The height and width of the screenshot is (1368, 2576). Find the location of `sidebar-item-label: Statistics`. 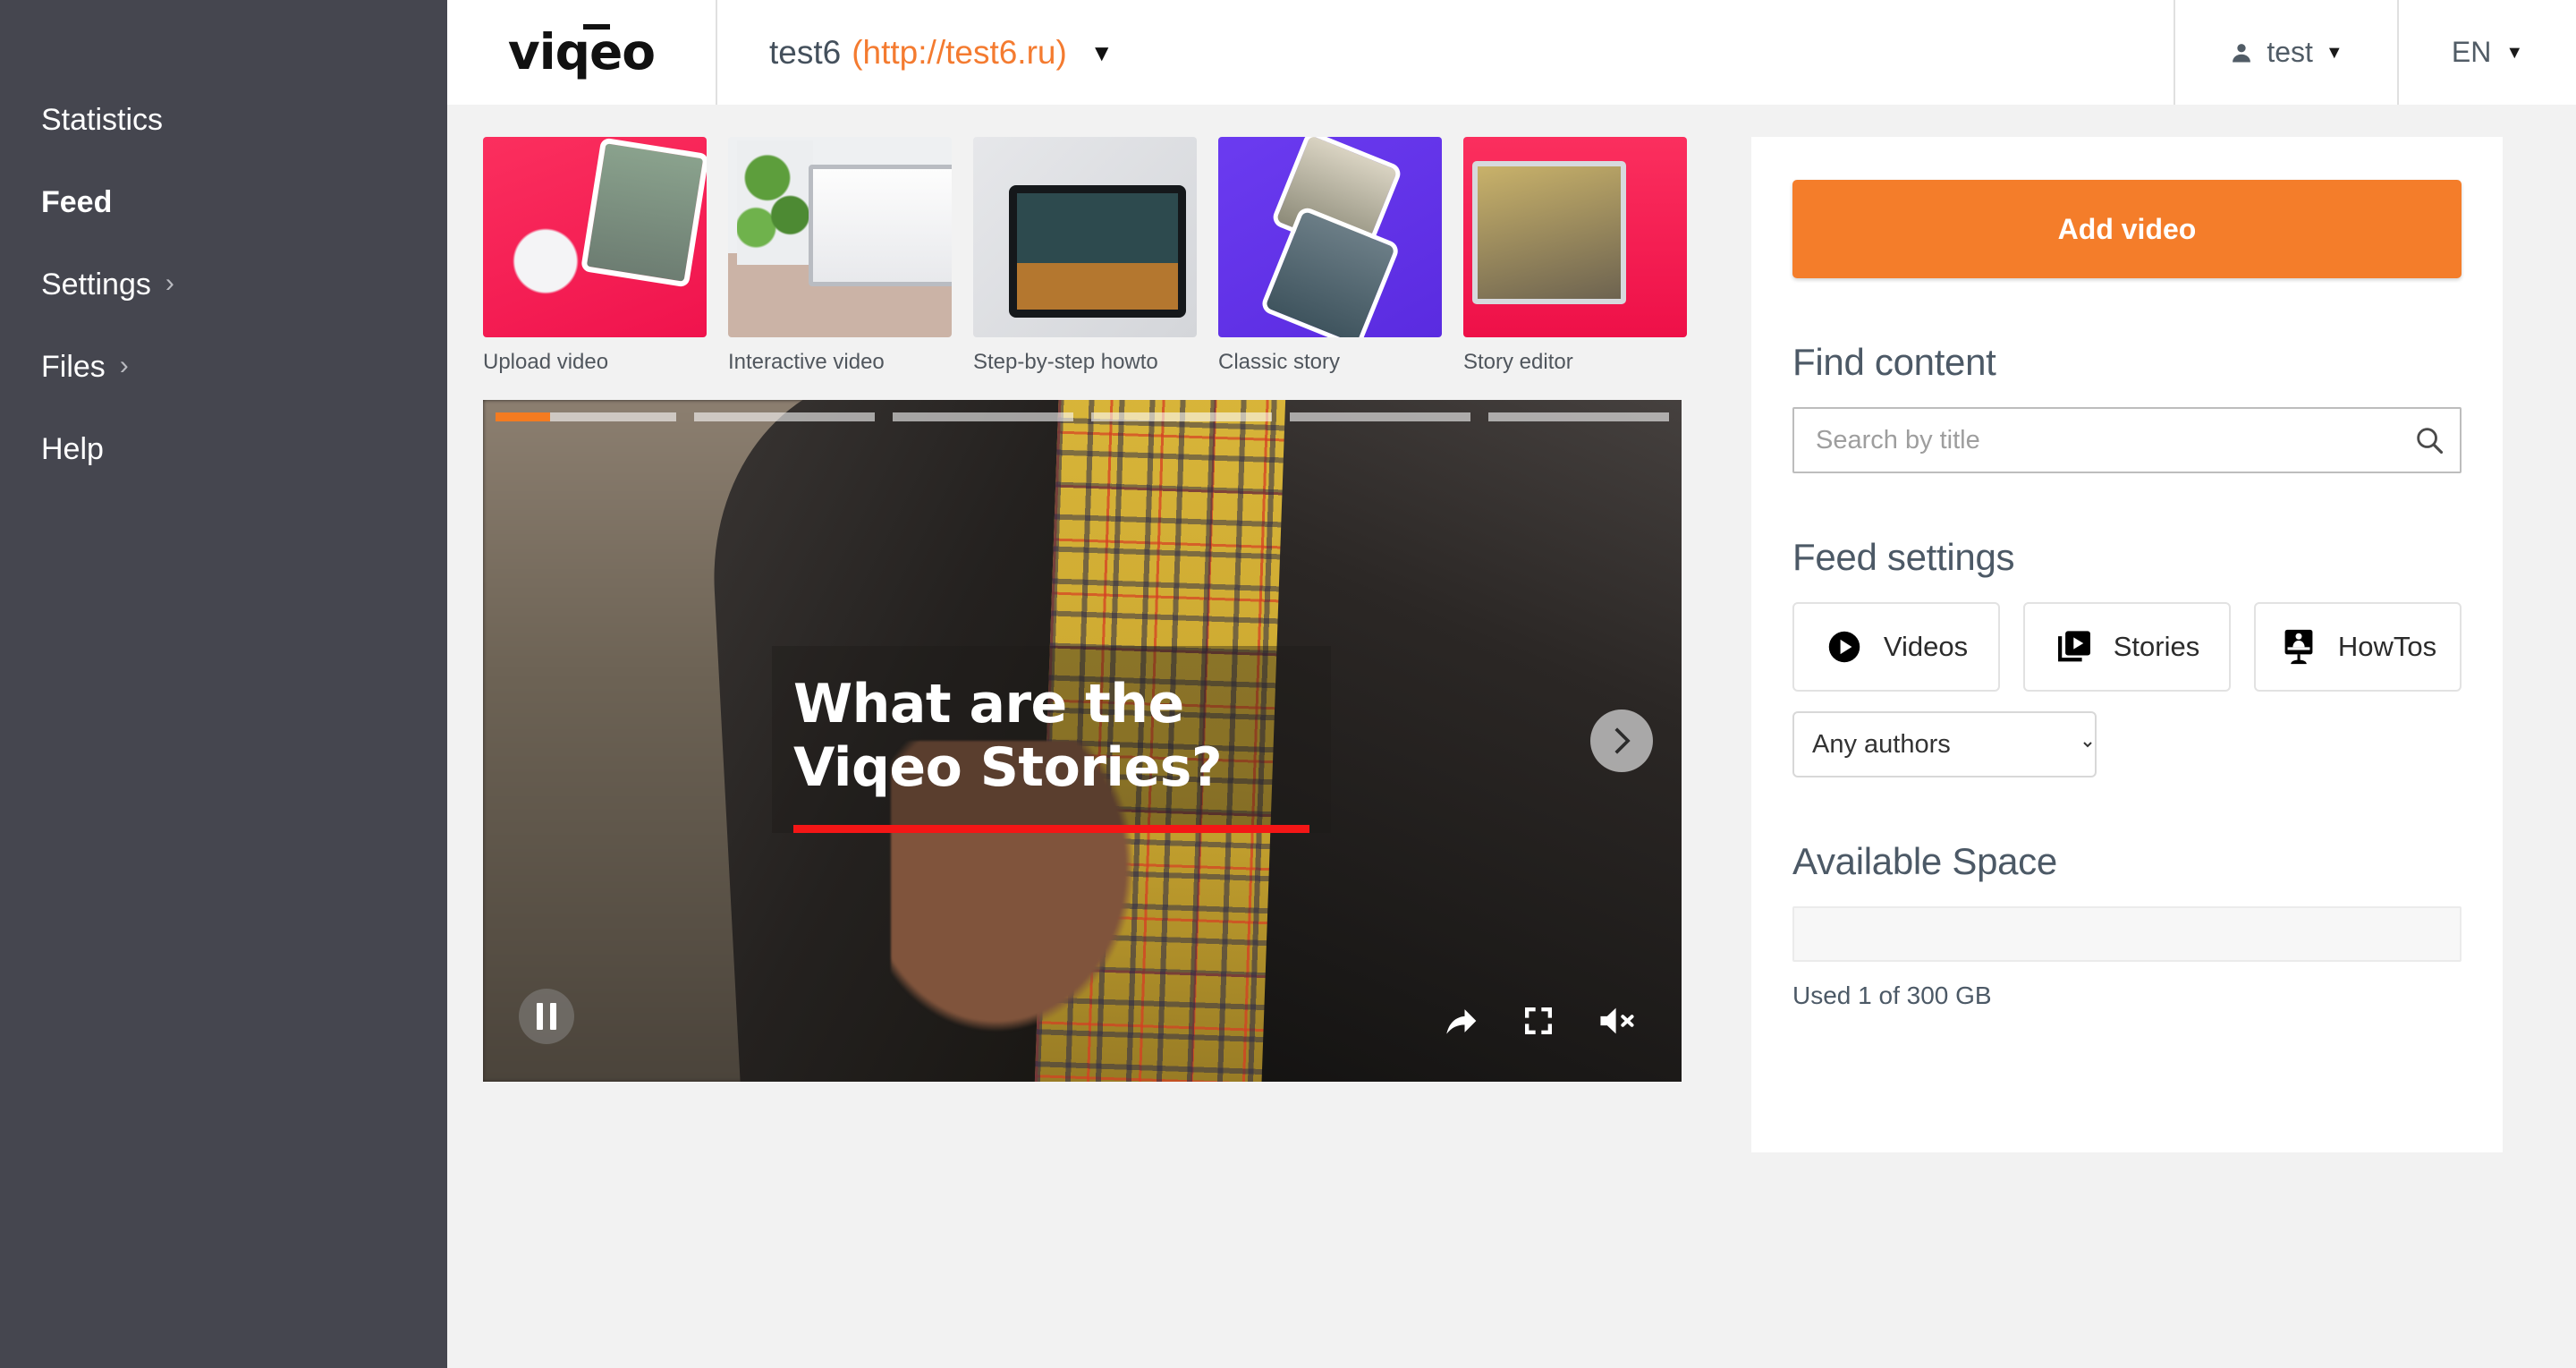

sidebar-item-label: Statistics is located at coordinates (102, 120).